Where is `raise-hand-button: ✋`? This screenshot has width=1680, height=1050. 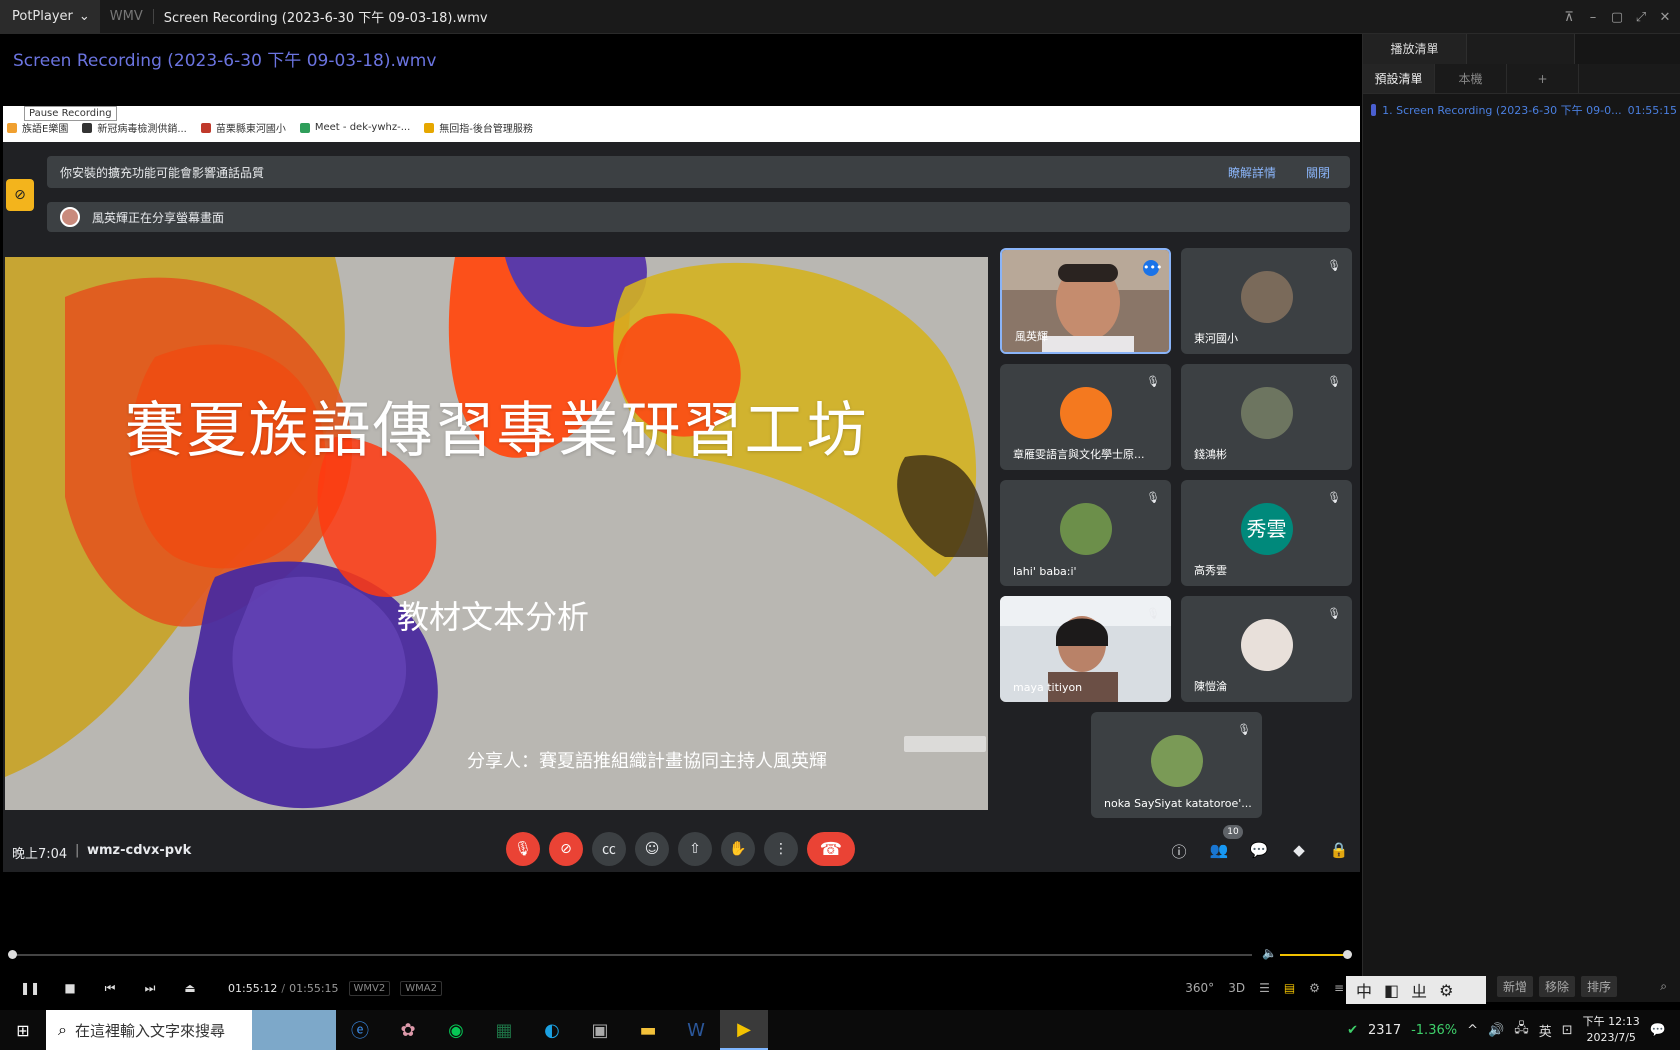
raise-hand-button: ✋ is located at coordinates (738, 849).